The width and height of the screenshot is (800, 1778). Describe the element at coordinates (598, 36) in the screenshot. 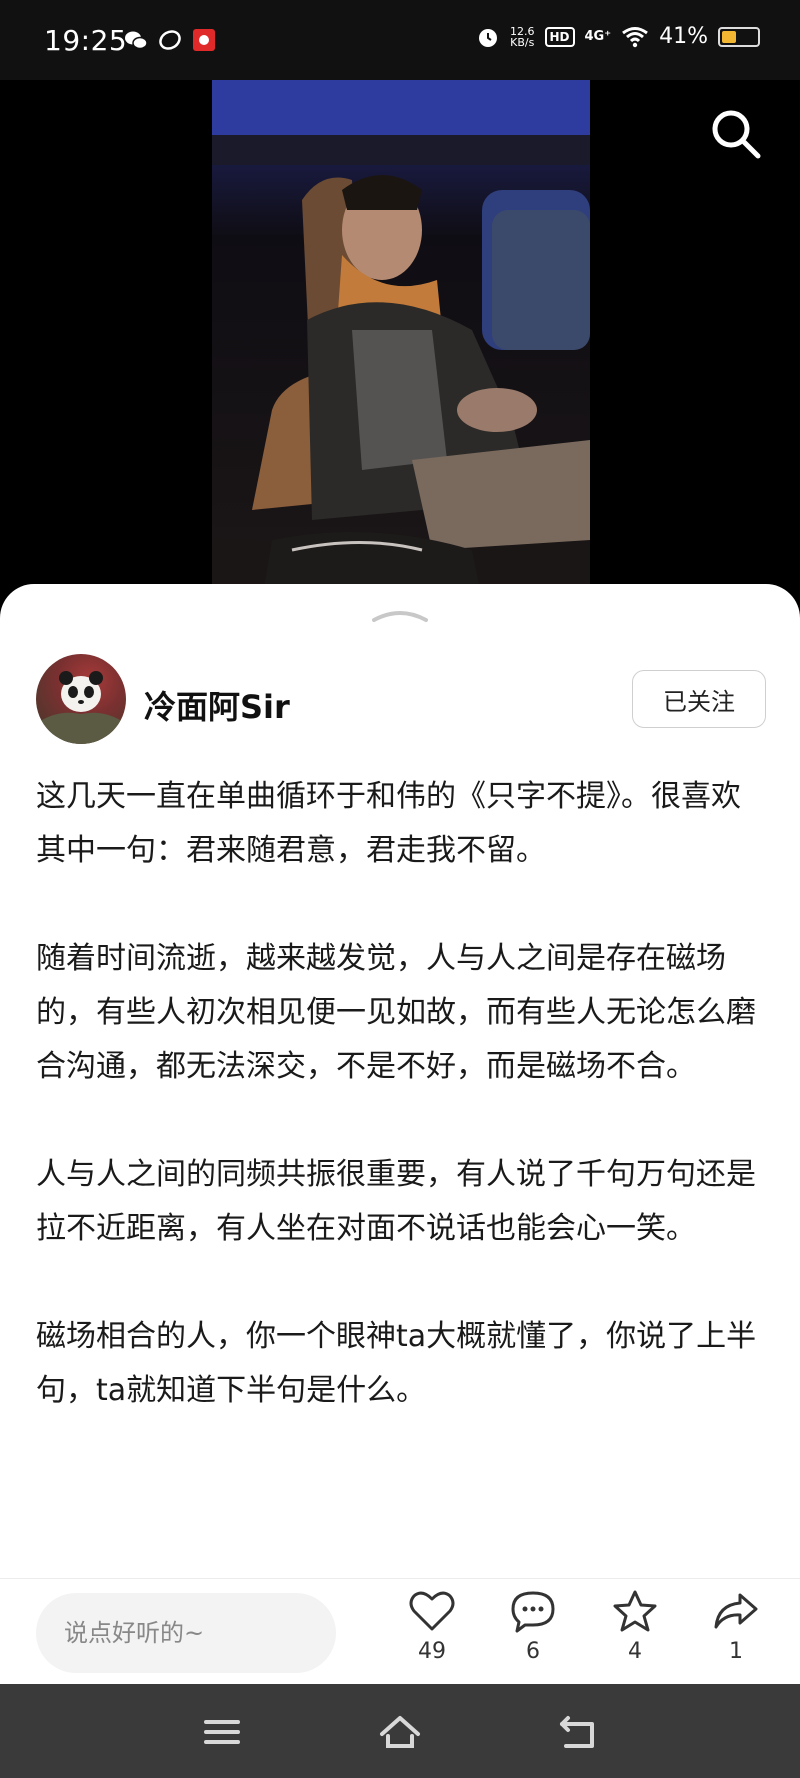

I see `network-type: 4G⁺` at that location.